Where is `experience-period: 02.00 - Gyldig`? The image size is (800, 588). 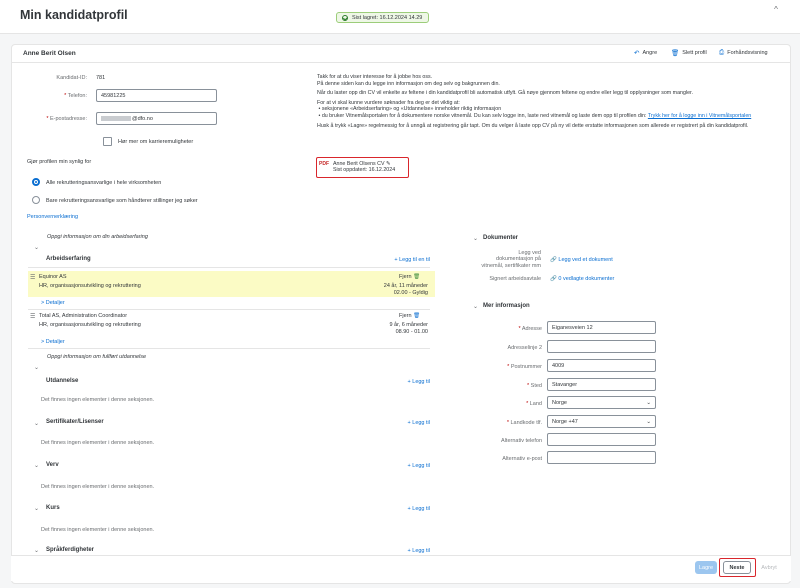 experience-period: 02.00 - Gyldig is located at coordinates (410, 293).